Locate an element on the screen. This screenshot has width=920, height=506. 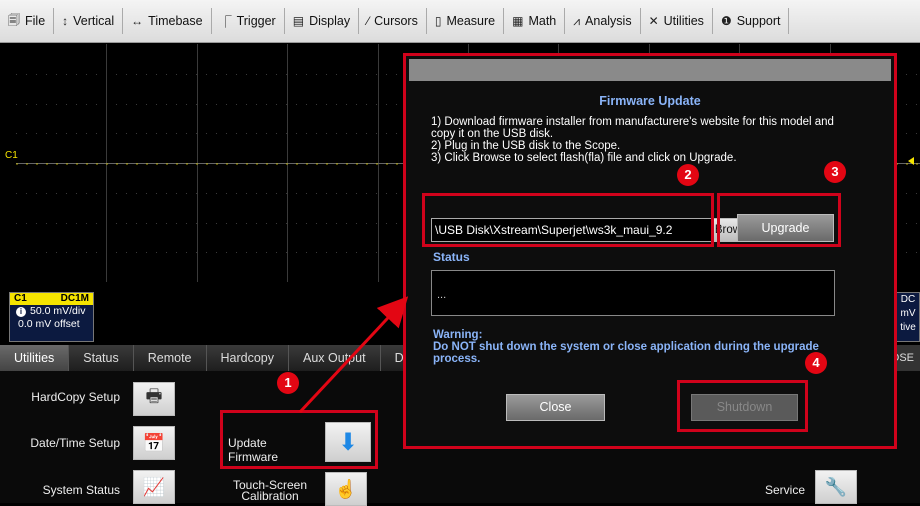
annotation-arrow is located at coordinates (353, 355).